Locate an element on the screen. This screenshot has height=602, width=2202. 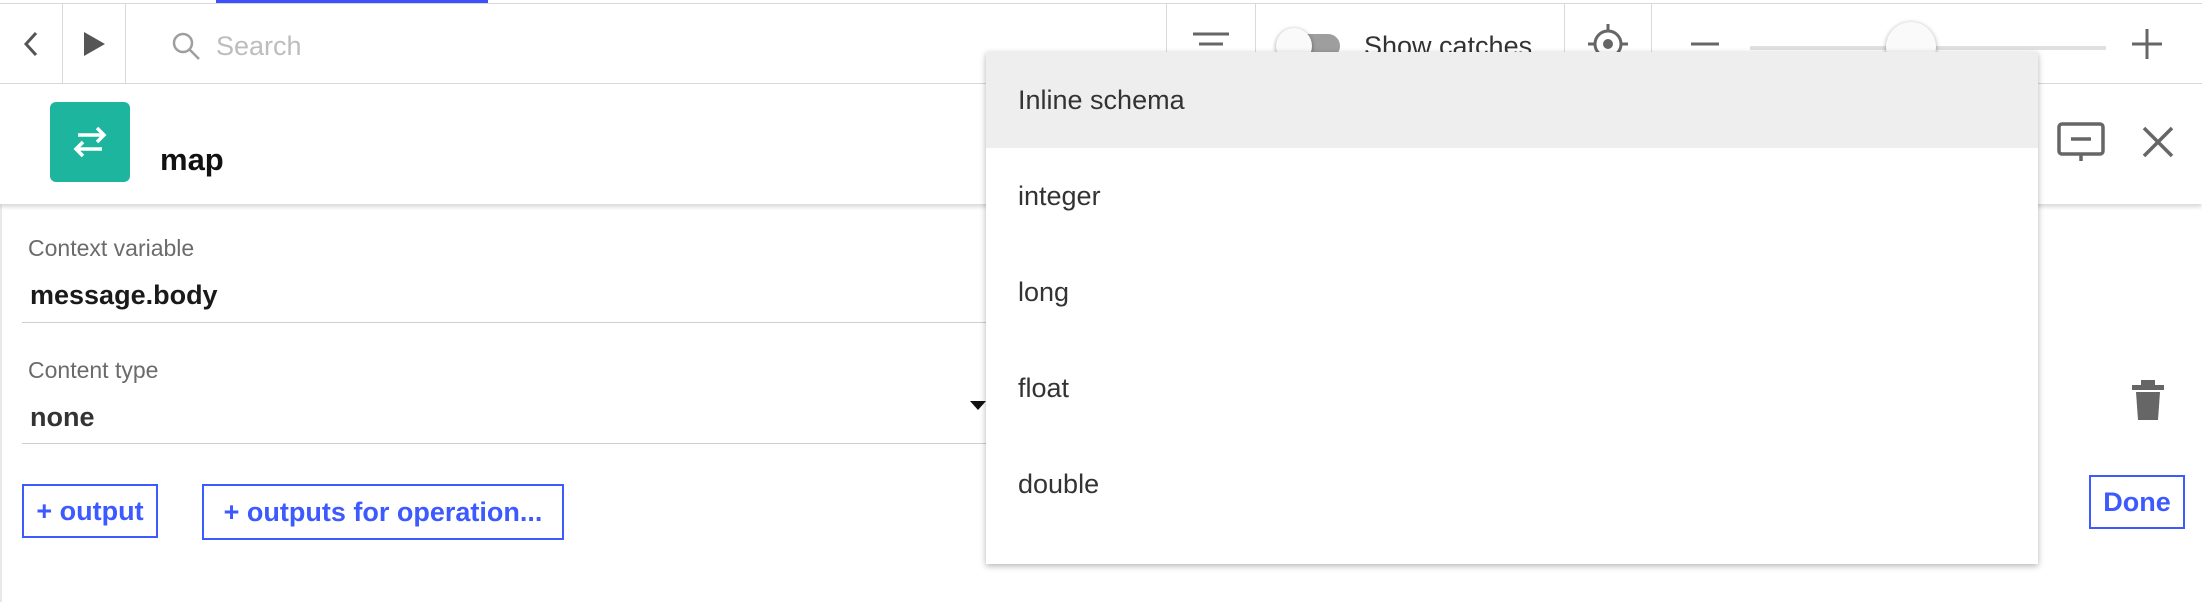
close-icon is located at coordinates (2158, 142).